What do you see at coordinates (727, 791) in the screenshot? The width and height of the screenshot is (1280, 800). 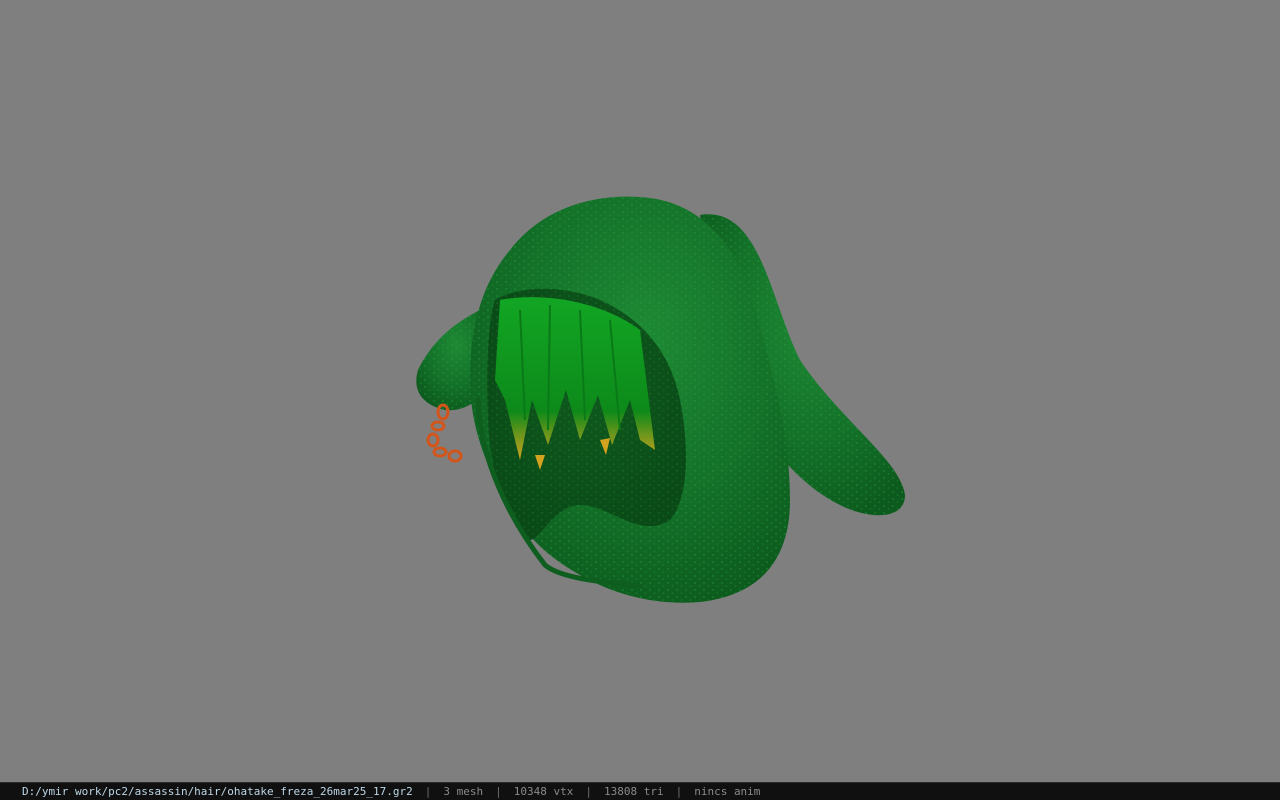 I see `anim-status: nincs anim` at bounding box center [727, 791].